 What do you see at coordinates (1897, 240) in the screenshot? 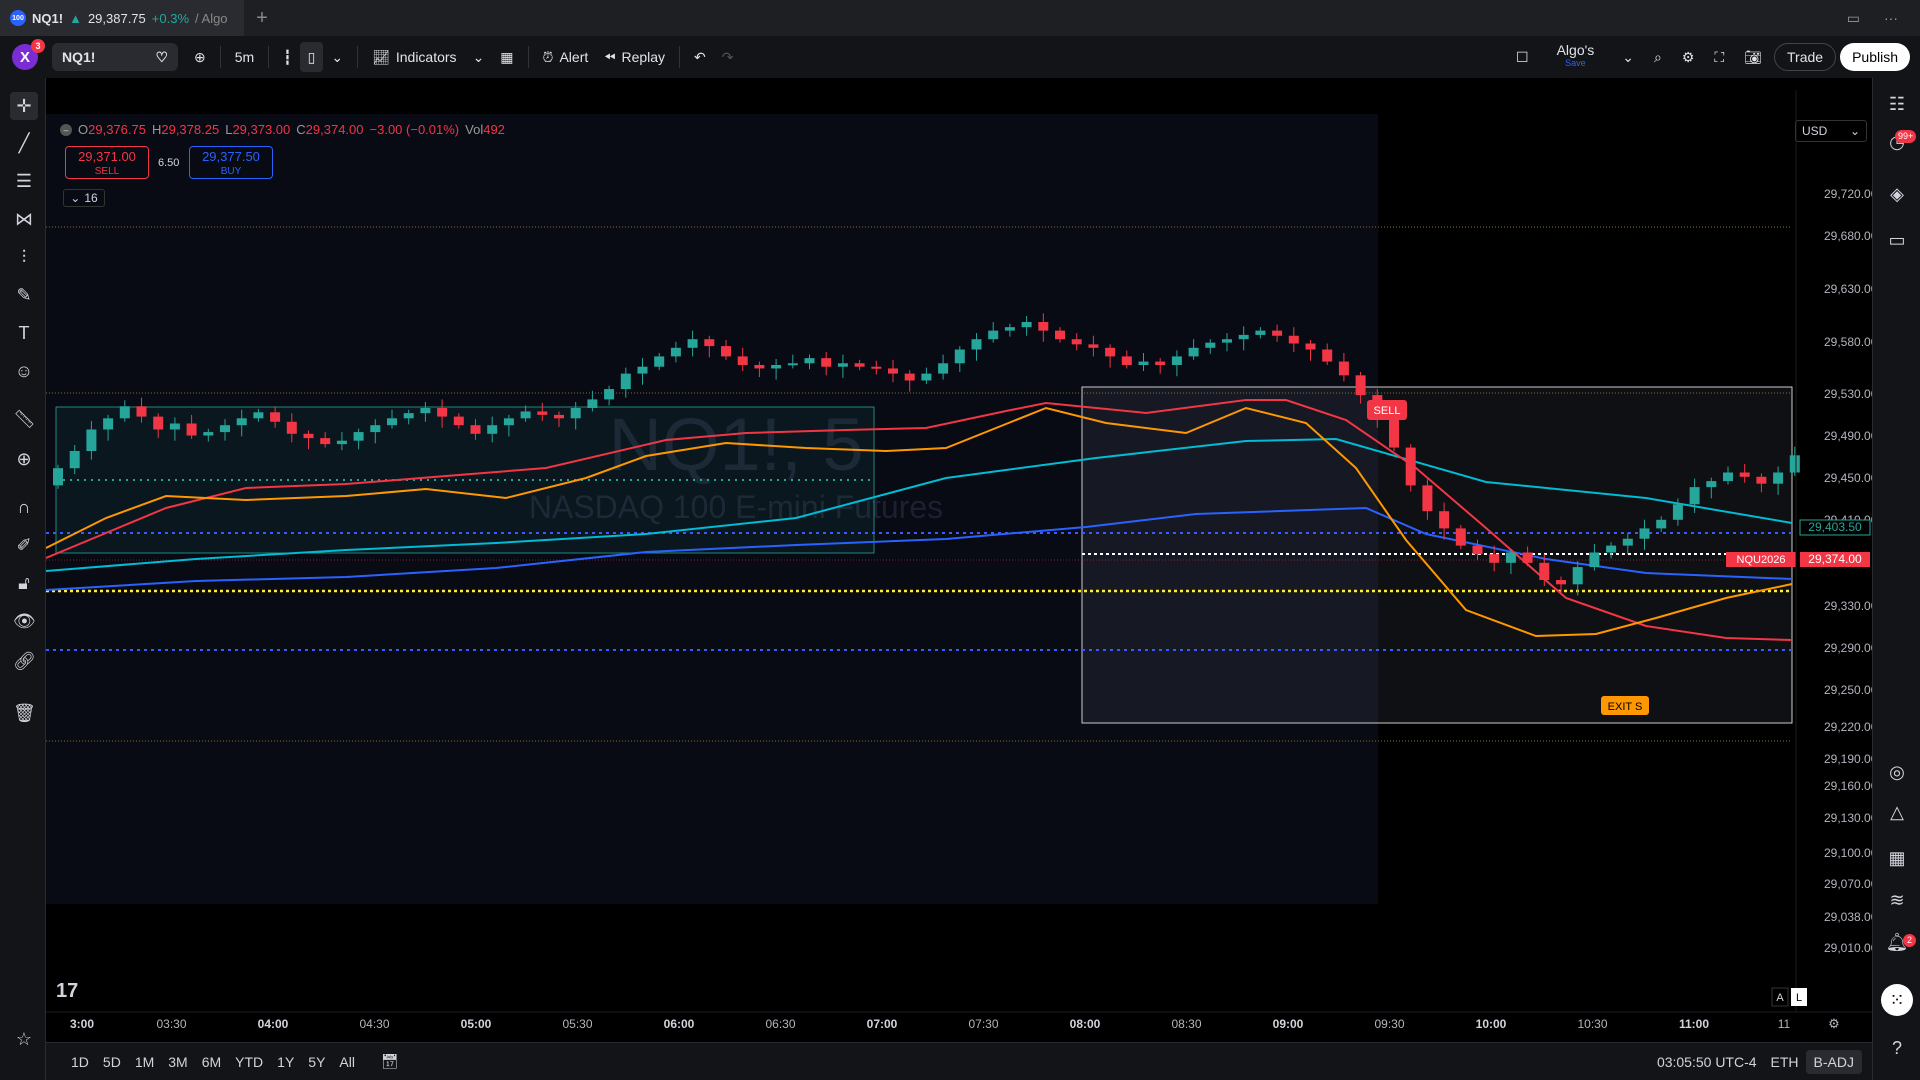
I see `chat-icon: ▭` at bounding box center [1897, 240].